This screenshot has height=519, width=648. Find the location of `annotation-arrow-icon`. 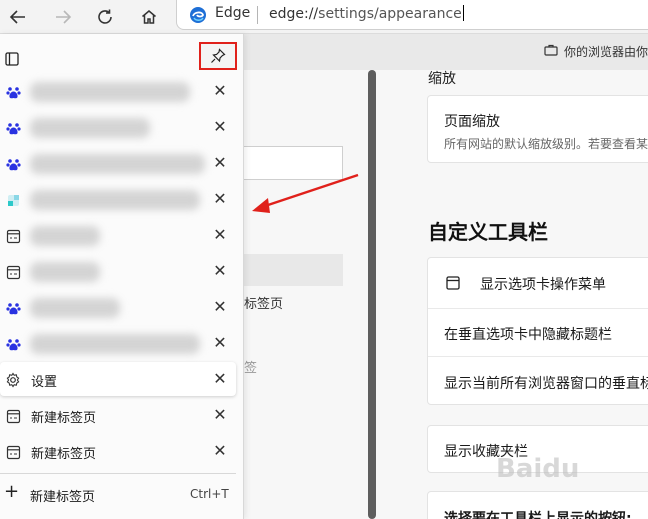

annotation-arrow-icon is located at coordinates (305, 193).